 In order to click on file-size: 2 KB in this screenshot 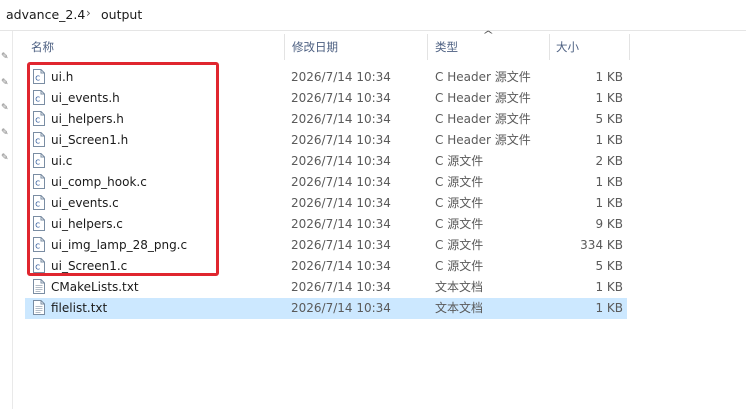, I will do `click(609, 161)`.